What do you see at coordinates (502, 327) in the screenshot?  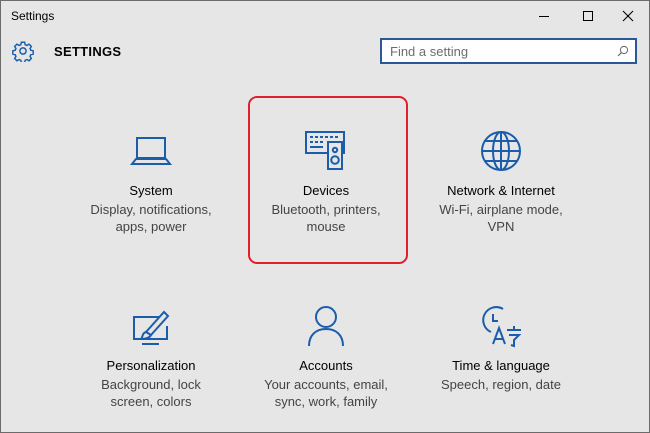 I see `time-language-icon` at bounding box center [502, 327].